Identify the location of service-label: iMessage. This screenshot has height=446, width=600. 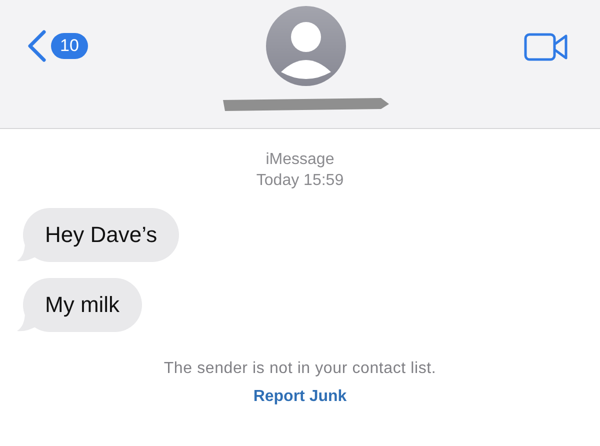
(300, 160).